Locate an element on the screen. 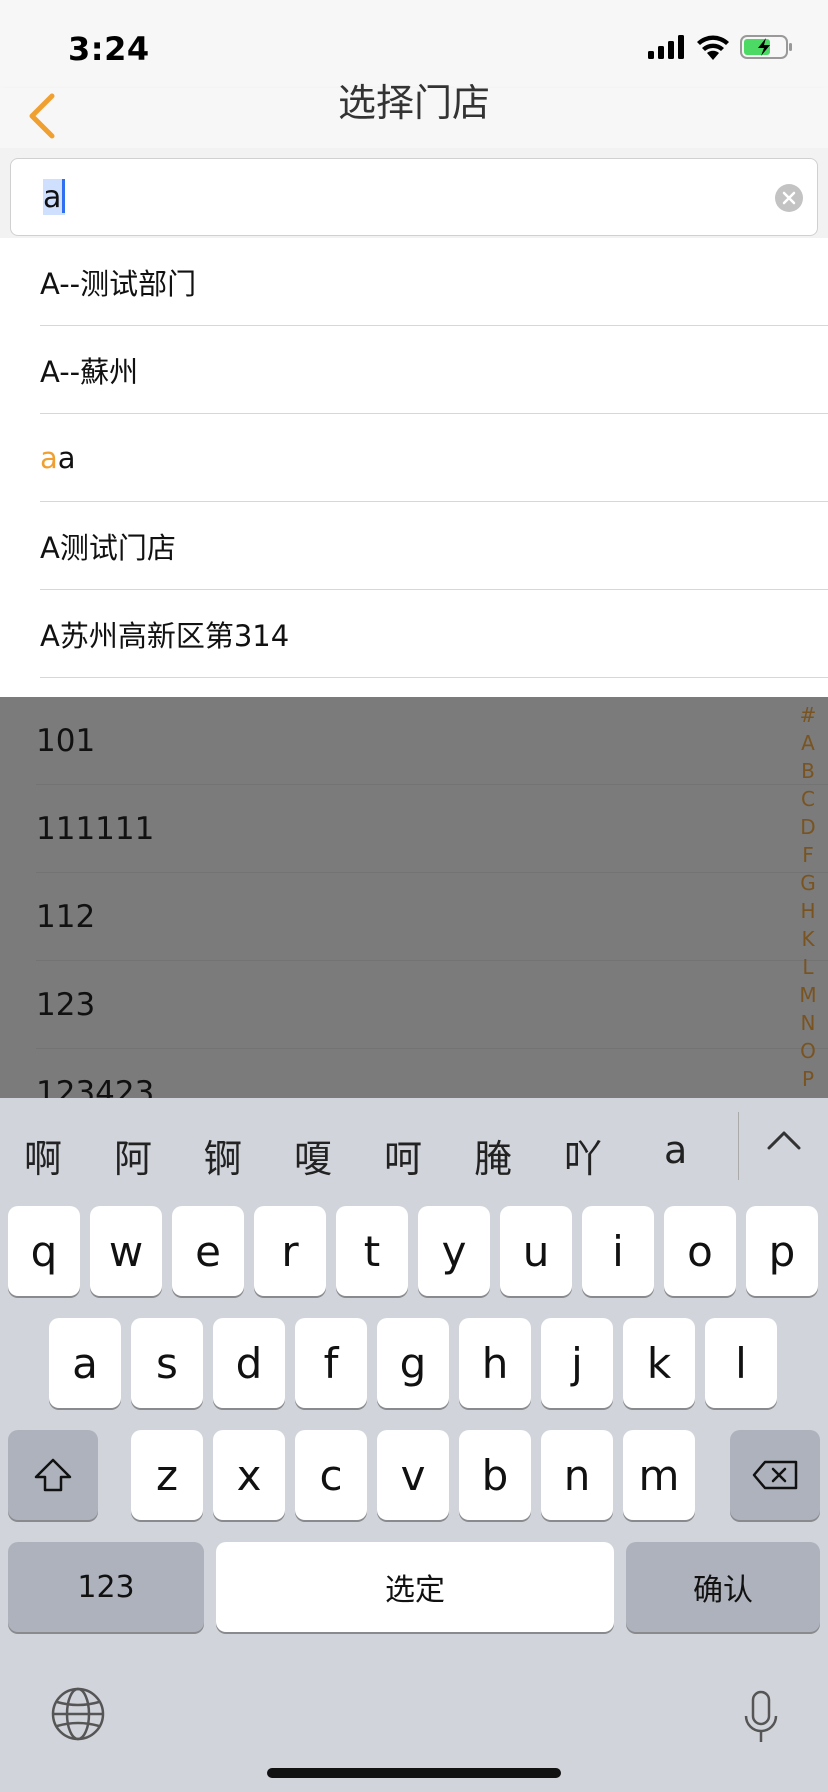 This screenshot has width=828, height=1792. list-item: 123 is located at coordinates (414, 1005).